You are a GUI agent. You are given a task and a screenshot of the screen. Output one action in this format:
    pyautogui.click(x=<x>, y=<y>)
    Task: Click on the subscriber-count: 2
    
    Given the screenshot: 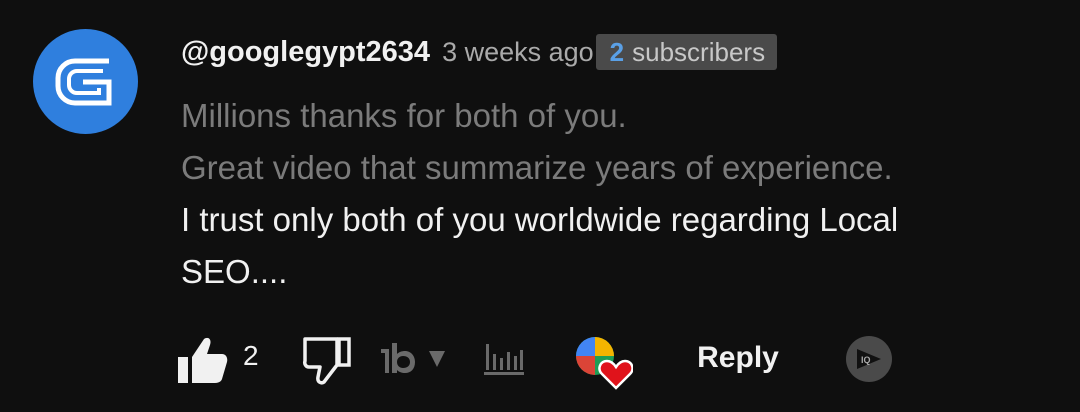 What is the action you would take?
    pyautogui.click(x=617, y=51)
    